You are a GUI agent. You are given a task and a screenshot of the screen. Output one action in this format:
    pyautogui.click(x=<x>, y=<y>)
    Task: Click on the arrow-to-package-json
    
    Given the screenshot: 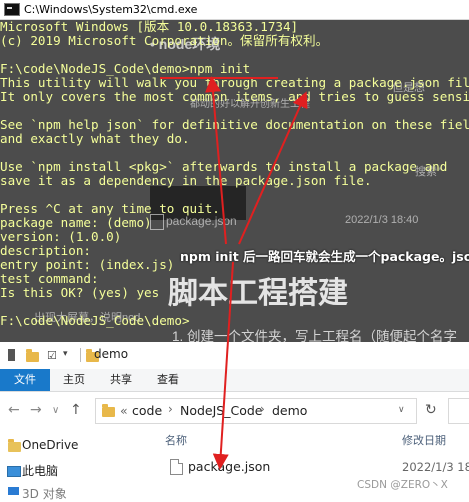 What is the action you would take?
    pyautogui.click(x=223, y=365)
    